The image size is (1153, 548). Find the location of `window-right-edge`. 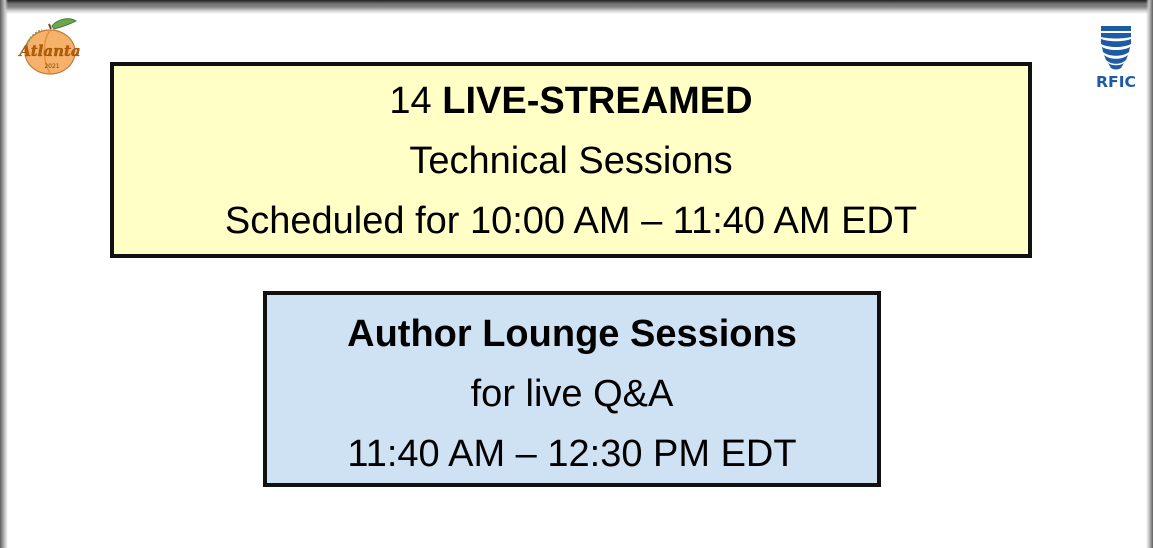

window-right-edge is located at coordinates (1149, 274).